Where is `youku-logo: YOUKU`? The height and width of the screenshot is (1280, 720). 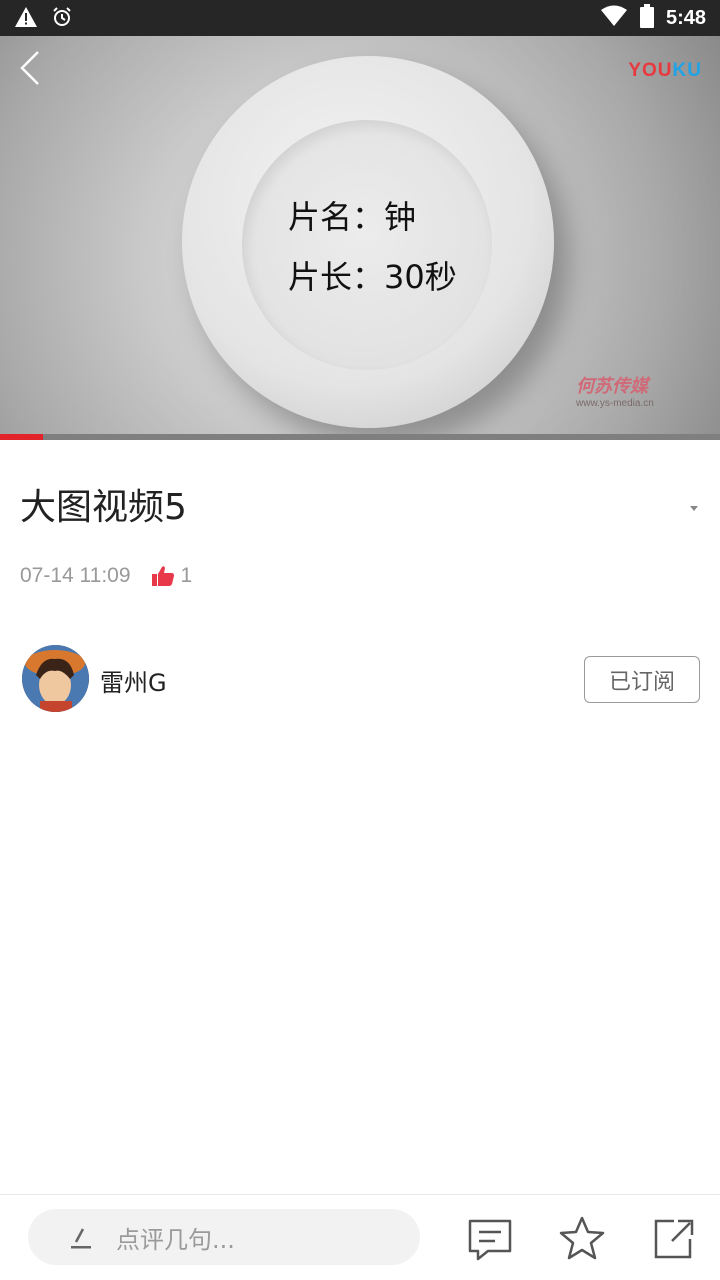 youku-logo: YOUKU is located at coordinates (665, 70).